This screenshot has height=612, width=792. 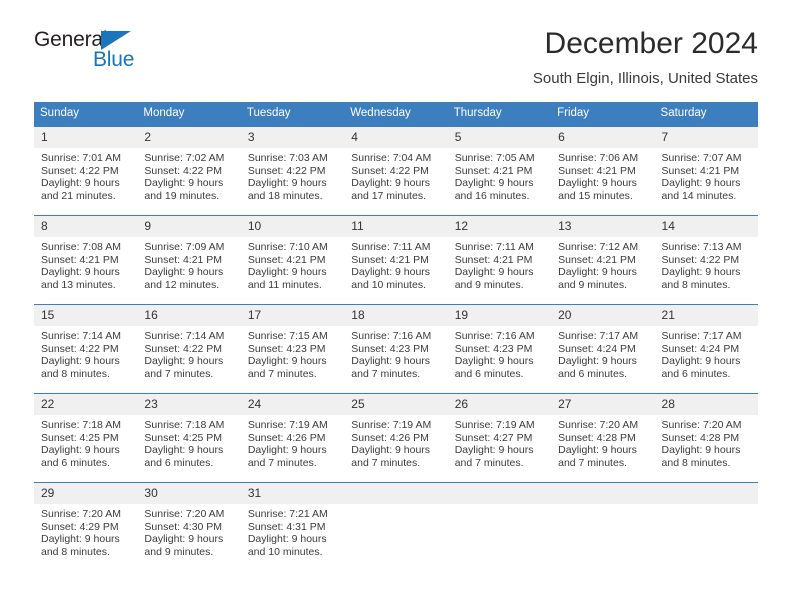 I want to click on day-cell-empty, so click(x=602, y=537).